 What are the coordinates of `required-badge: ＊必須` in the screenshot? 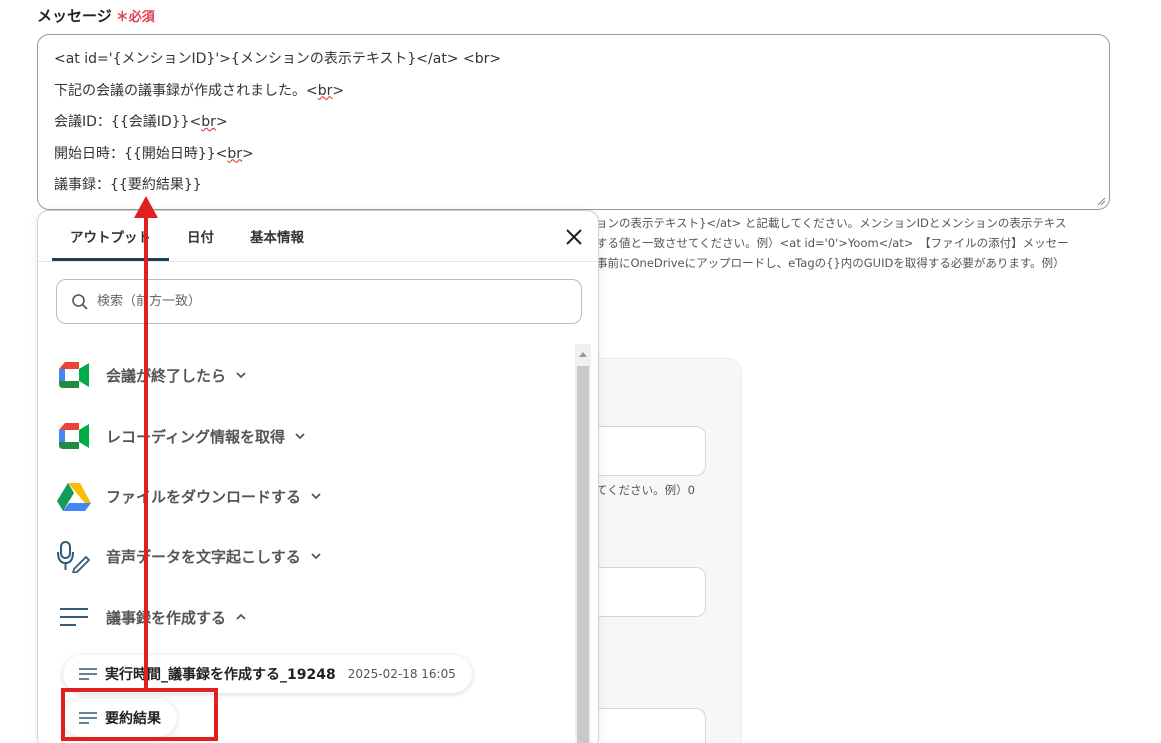 It's located at (135, 17).